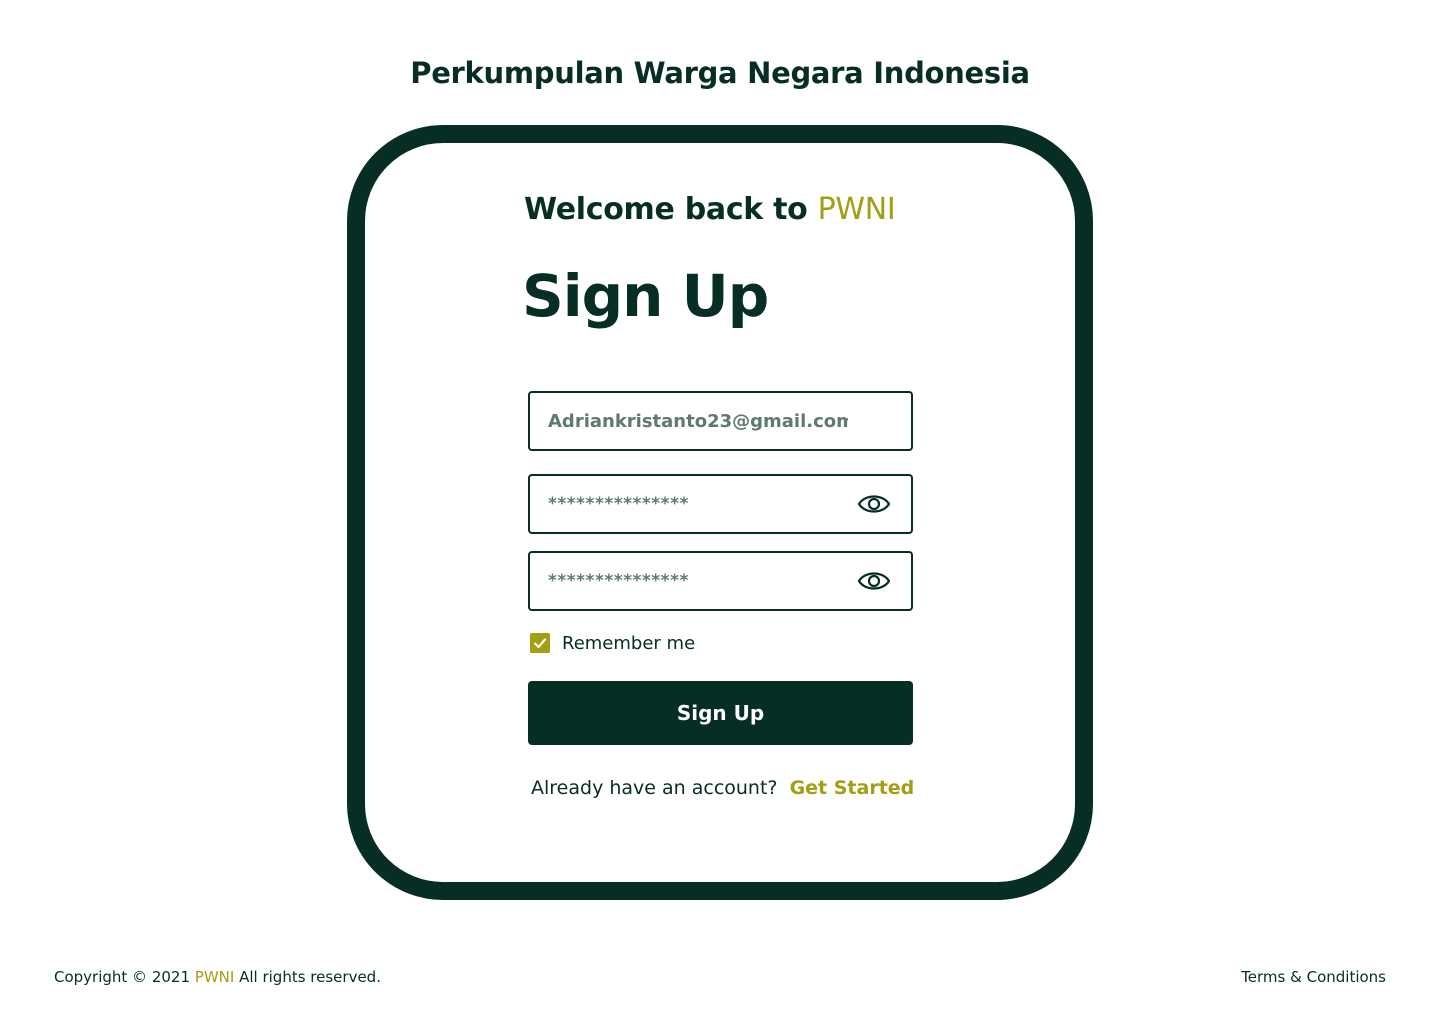 The height and width of the screenshot is (1024, 1440). I want to click on password-input, so click(698, 504).